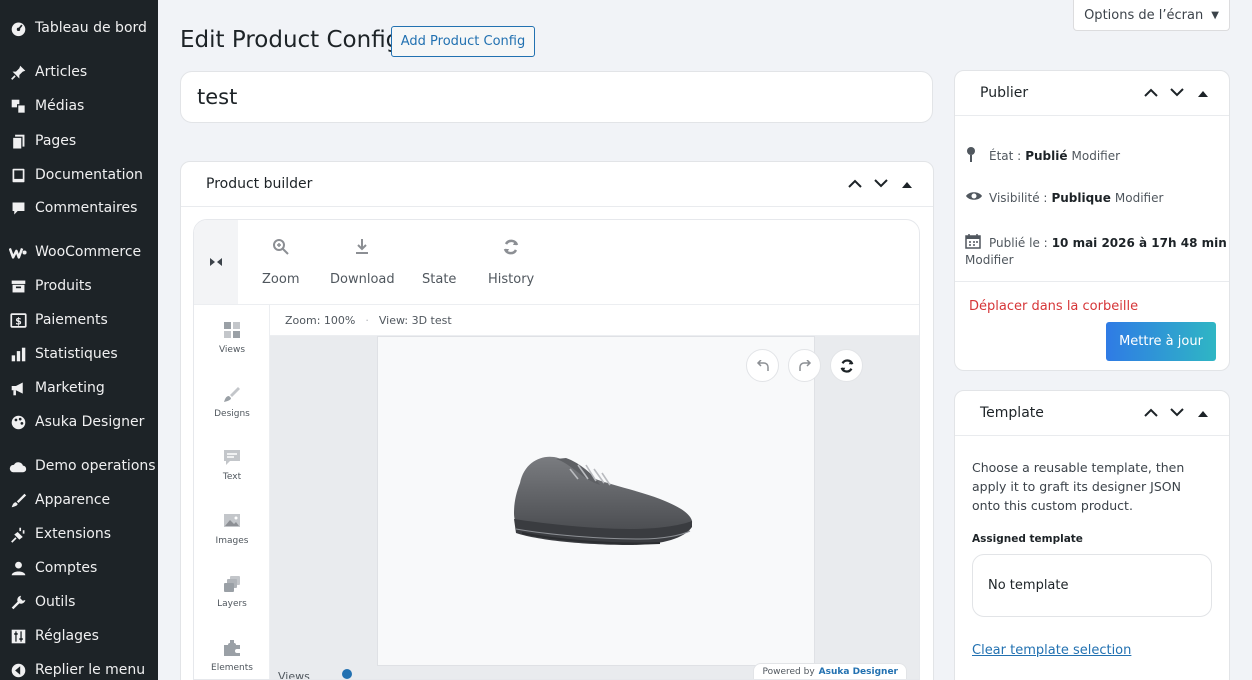 This screenshot has height=680, width=1252. I want to click on clear-template-link: Clear template selection, so click(1051, 650).